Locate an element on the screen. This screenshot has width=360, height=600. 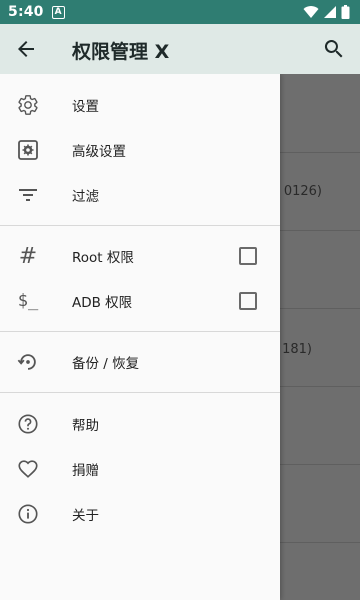
drawer-item-label: 备份 / 恢复 is located at coordinates (106, 364).